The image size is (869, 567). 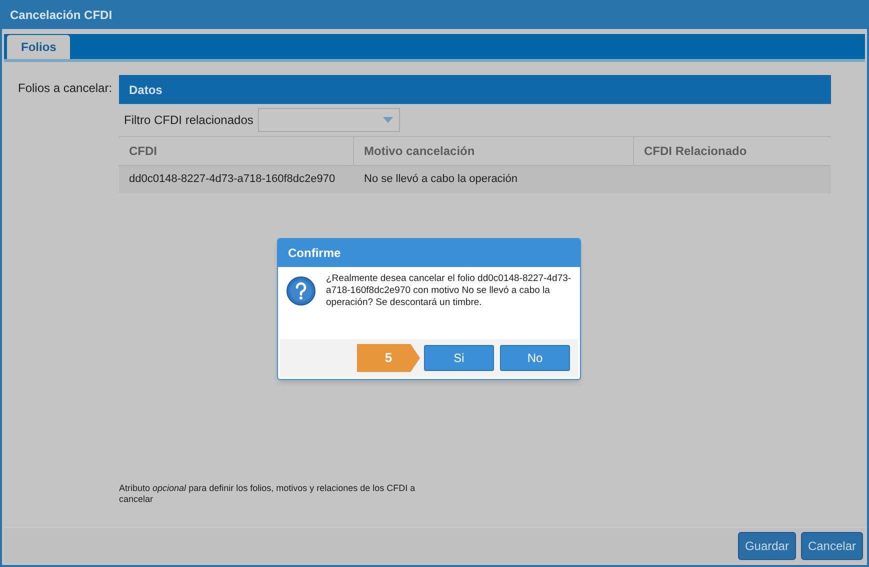 What do you see at coordinates (189, 120) in the screenshot?
I see `filter-label: Filtro CFDI relacionados` at bounding box center [189, 120].